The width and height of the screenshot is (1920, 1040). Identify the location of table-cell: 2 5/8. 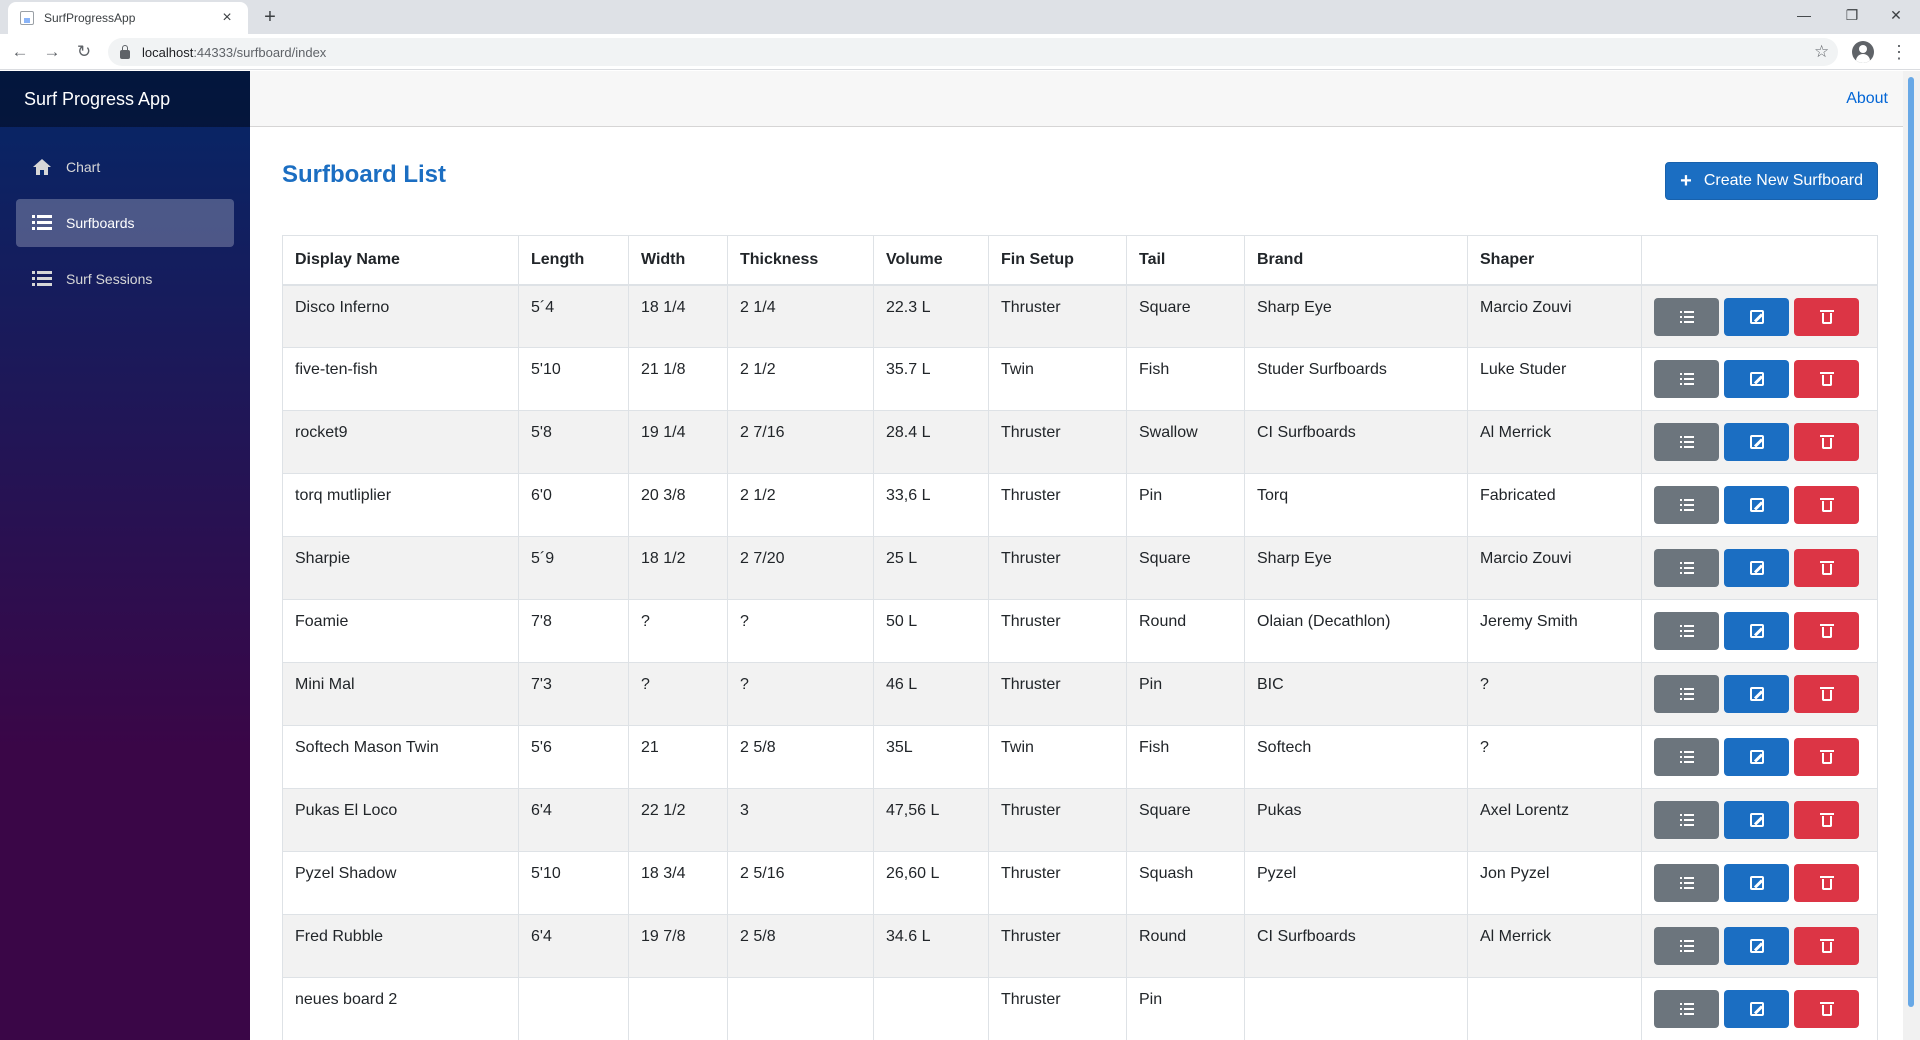
(800, 757).